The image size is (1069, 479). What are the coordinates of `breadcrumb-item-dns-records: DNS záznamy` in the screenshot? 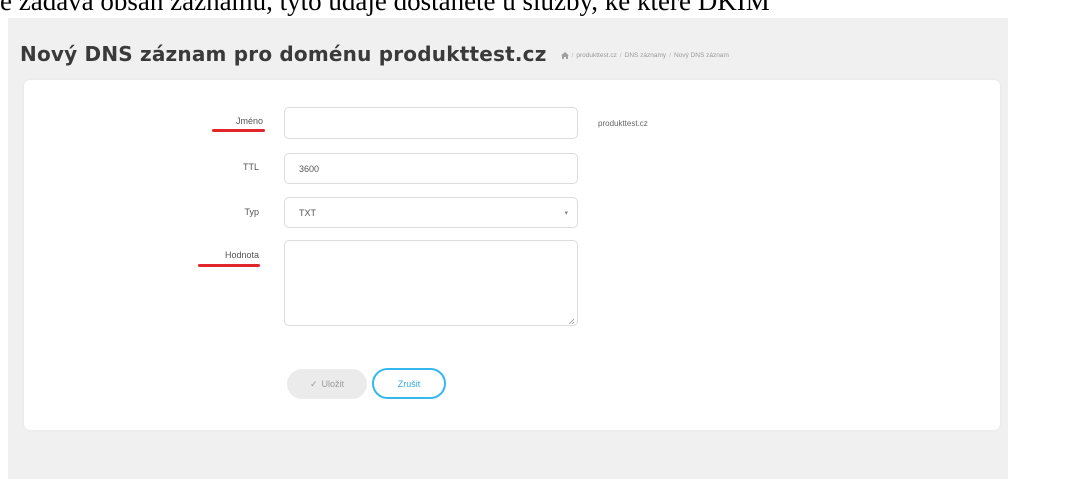 It's located at (646, 55).